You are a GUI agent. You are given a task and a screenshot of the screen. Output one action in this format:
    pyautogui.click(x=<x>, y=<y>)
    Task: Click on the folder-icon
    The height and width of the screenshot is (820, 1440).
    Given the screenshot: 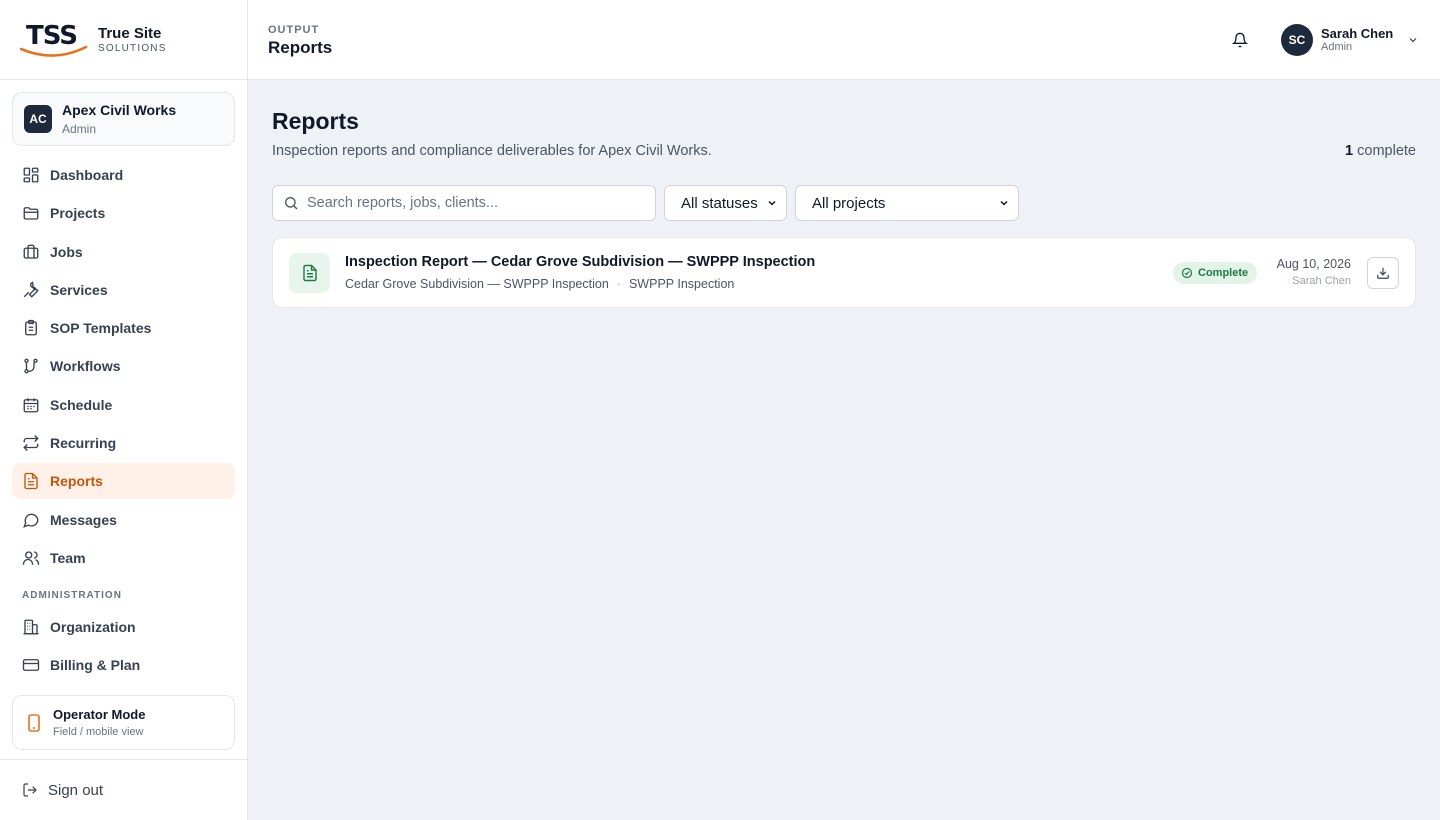 What is the action you would take?
    pyautogui.click(x=31, y=213)
    